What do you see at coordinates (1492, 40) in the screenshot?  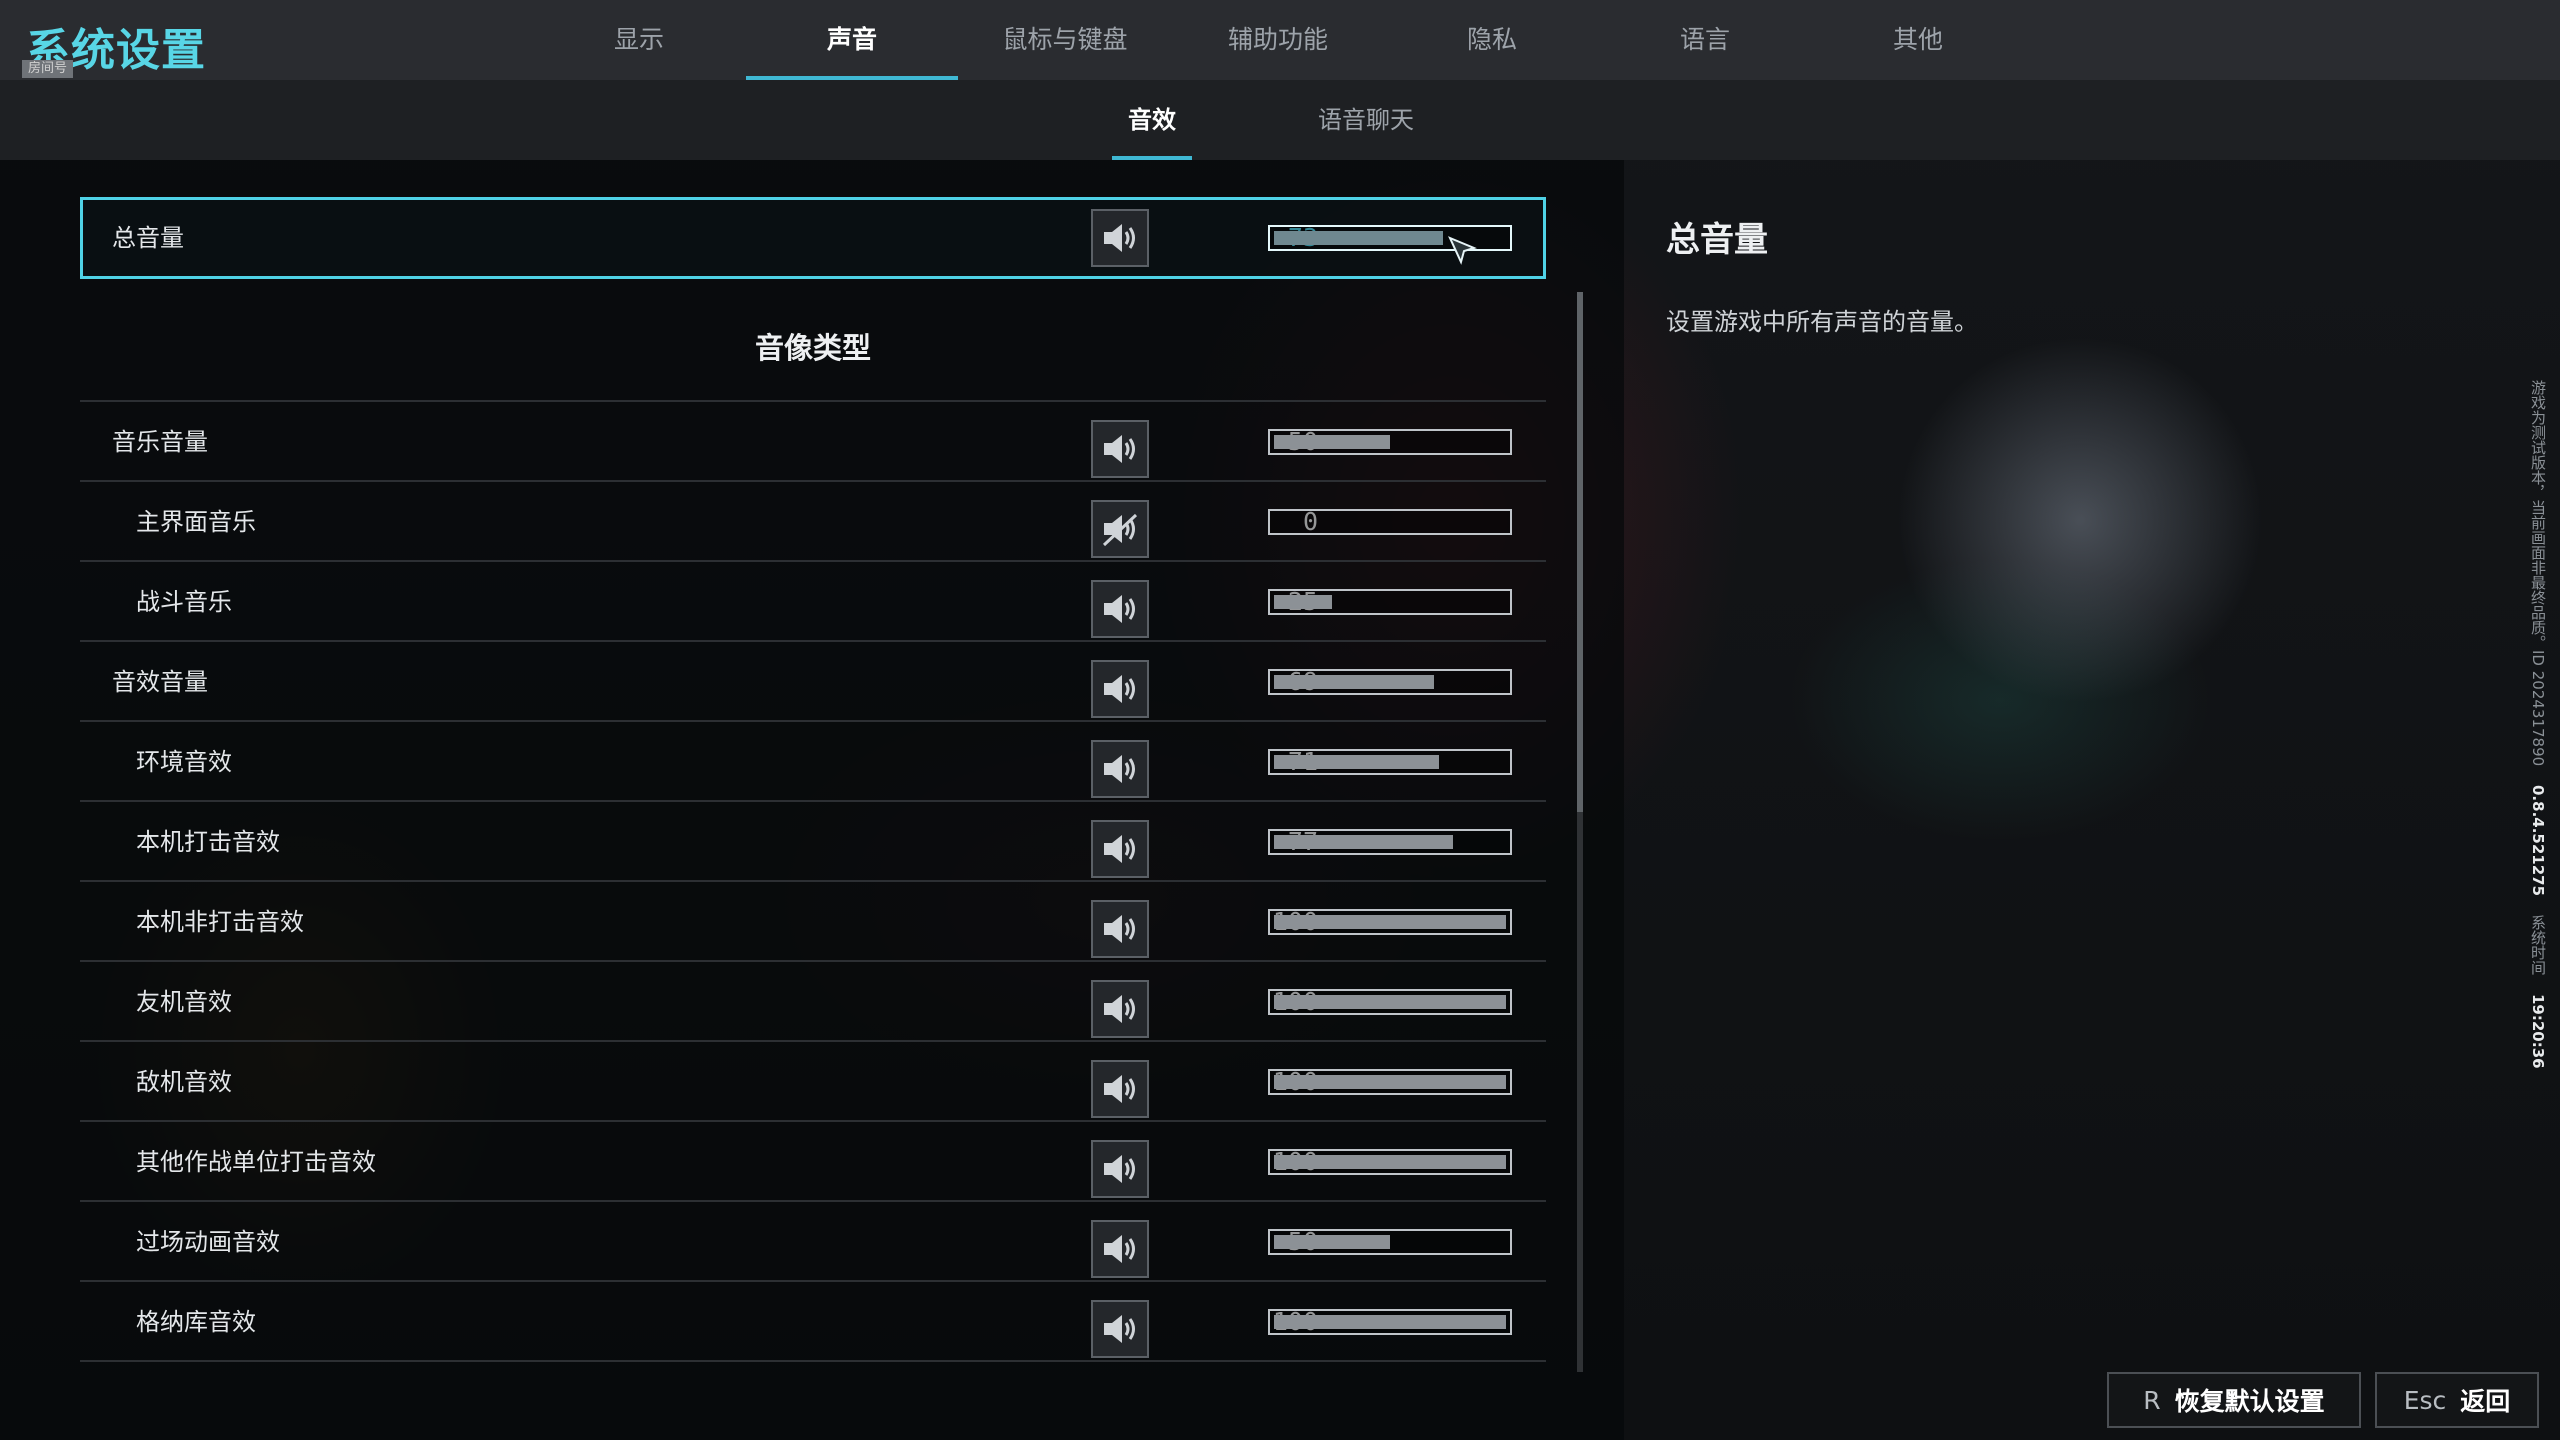 I see `tab-privacy: 隐私` at bounding box center [1492, 40].